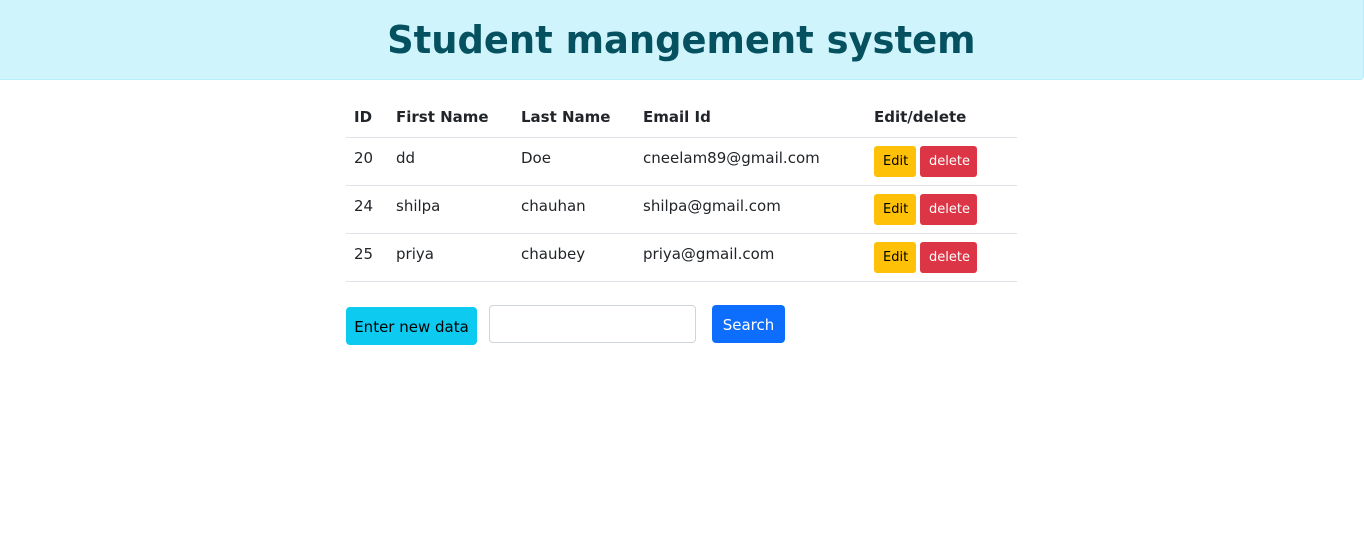 The width and height of the screenshot is (1364, 552). Describe the element at coordinates (709, 254) in the screenshot. I see `cell-email-text: priya@gmail.com` at that location.